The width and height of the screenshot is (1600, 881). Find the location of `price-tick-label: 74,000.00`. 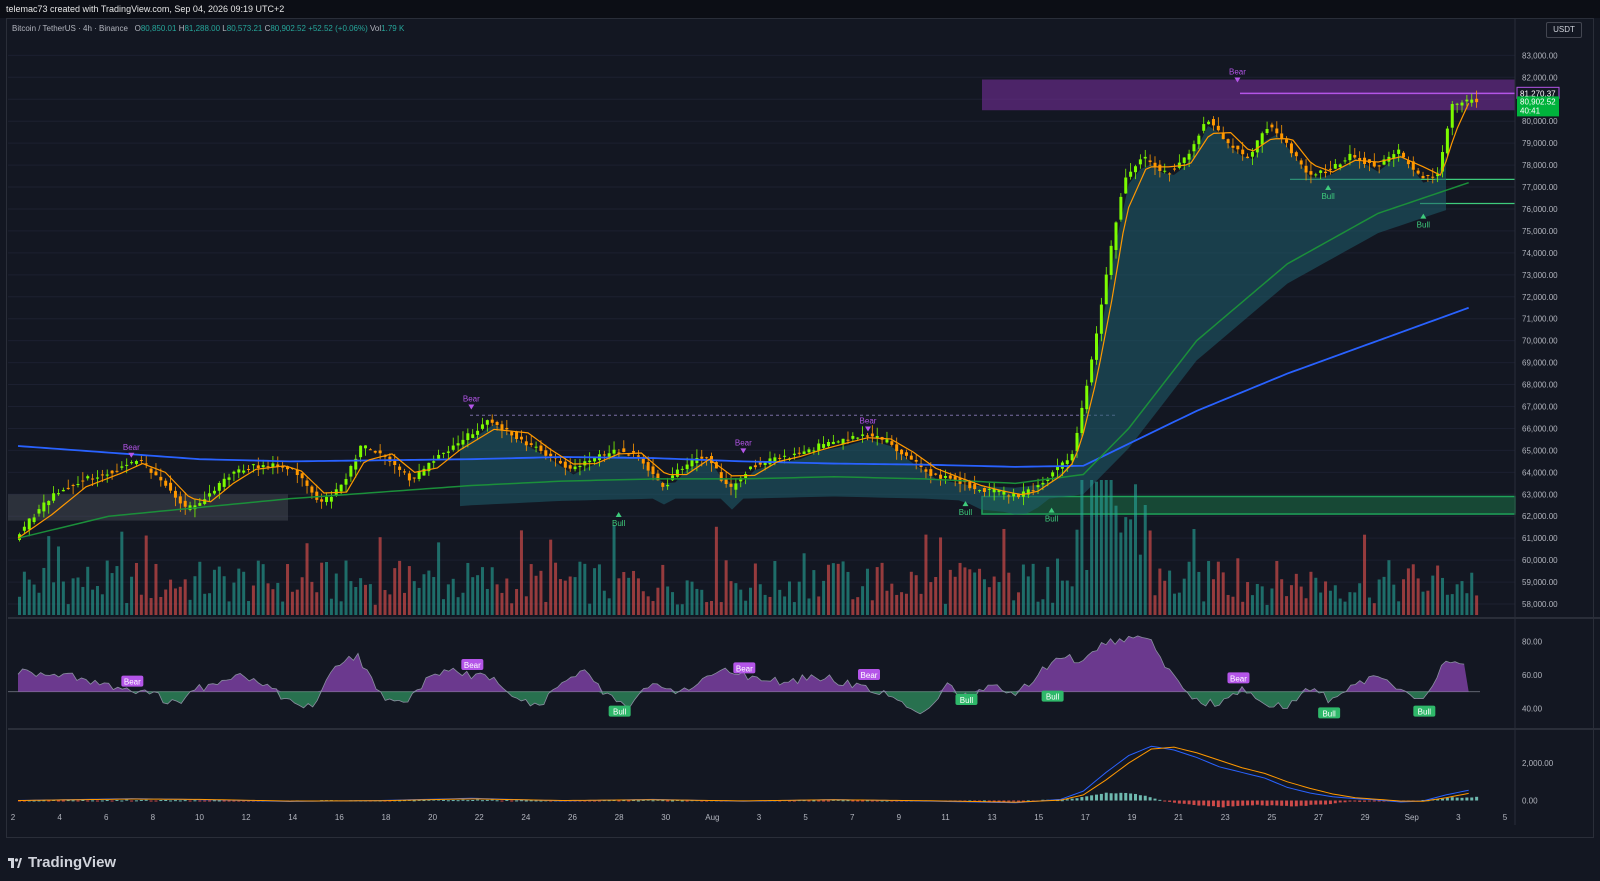

price-tick-label: 74,000.00 is located at coordinates (1540, 253).